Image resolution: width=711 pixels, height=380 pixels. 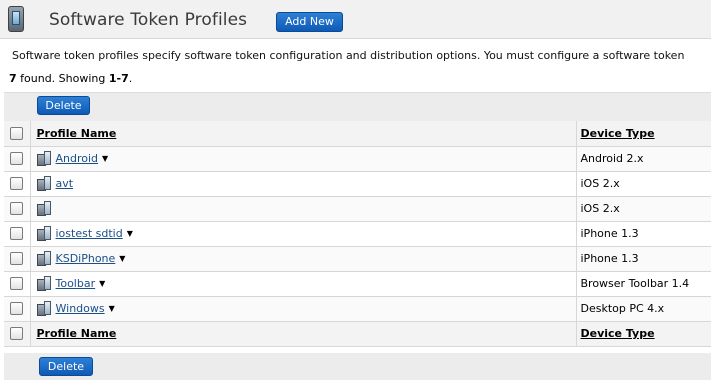 I want to click on table-row: iostest sdtid ▼ iPhone 1.3, so click(x=357, y=234).